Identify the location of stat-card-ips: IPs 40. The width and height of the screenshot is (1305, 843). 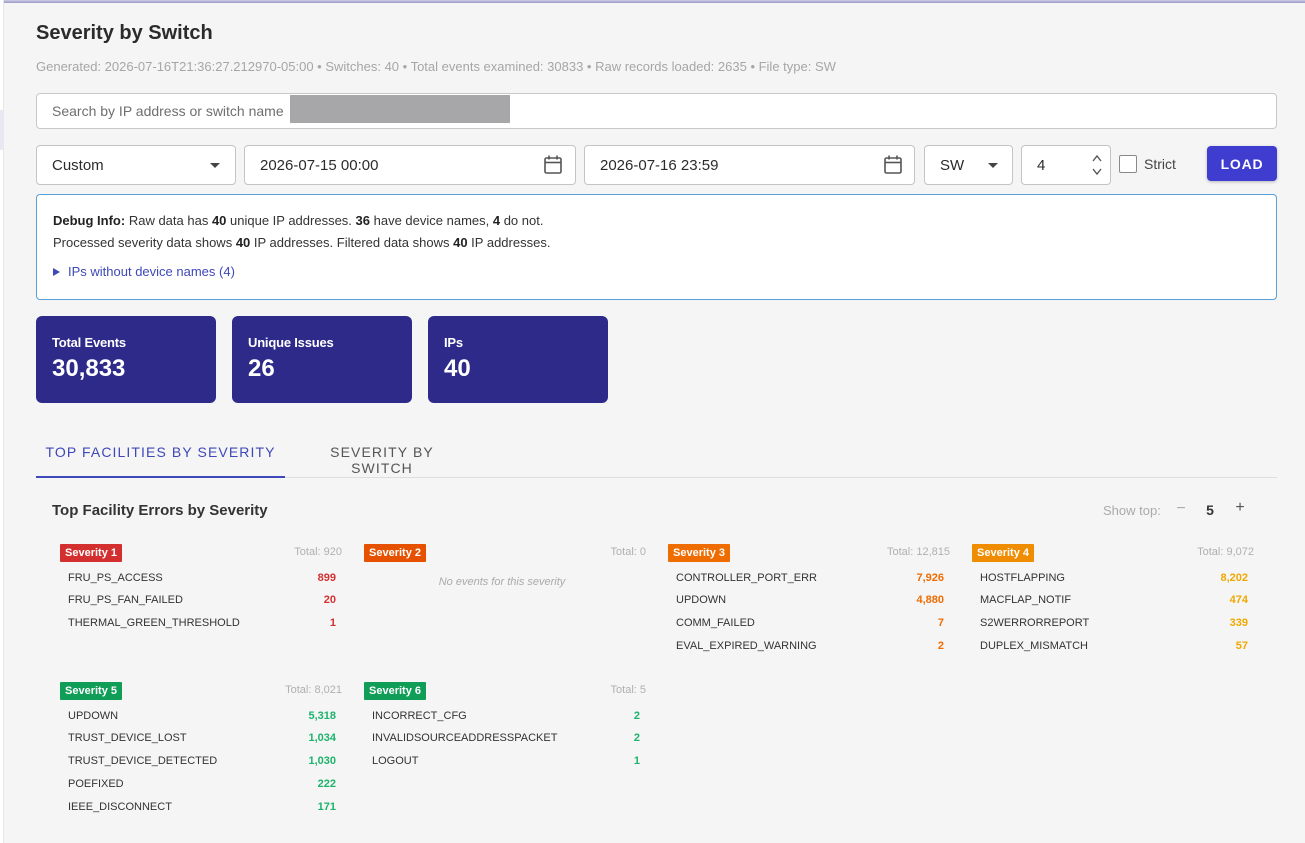
(518, 359).